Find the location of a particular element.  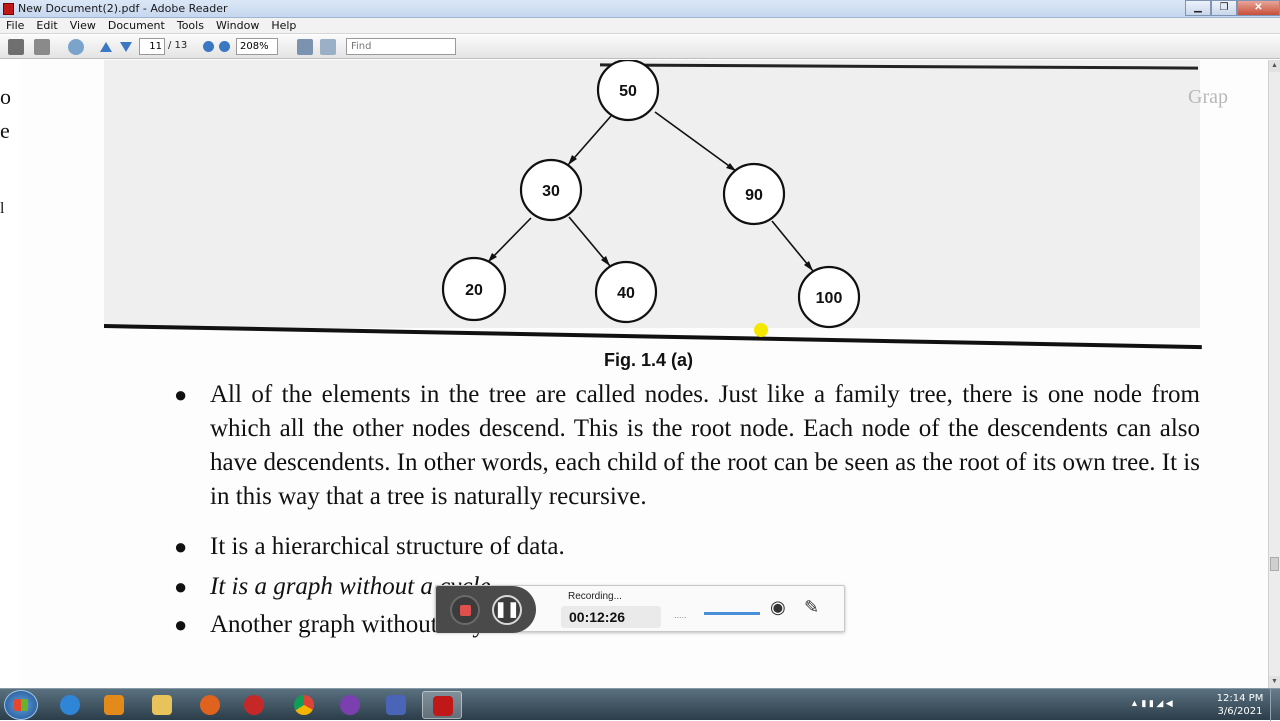

menu-edit: Edit is located at coordinates (46, 25).